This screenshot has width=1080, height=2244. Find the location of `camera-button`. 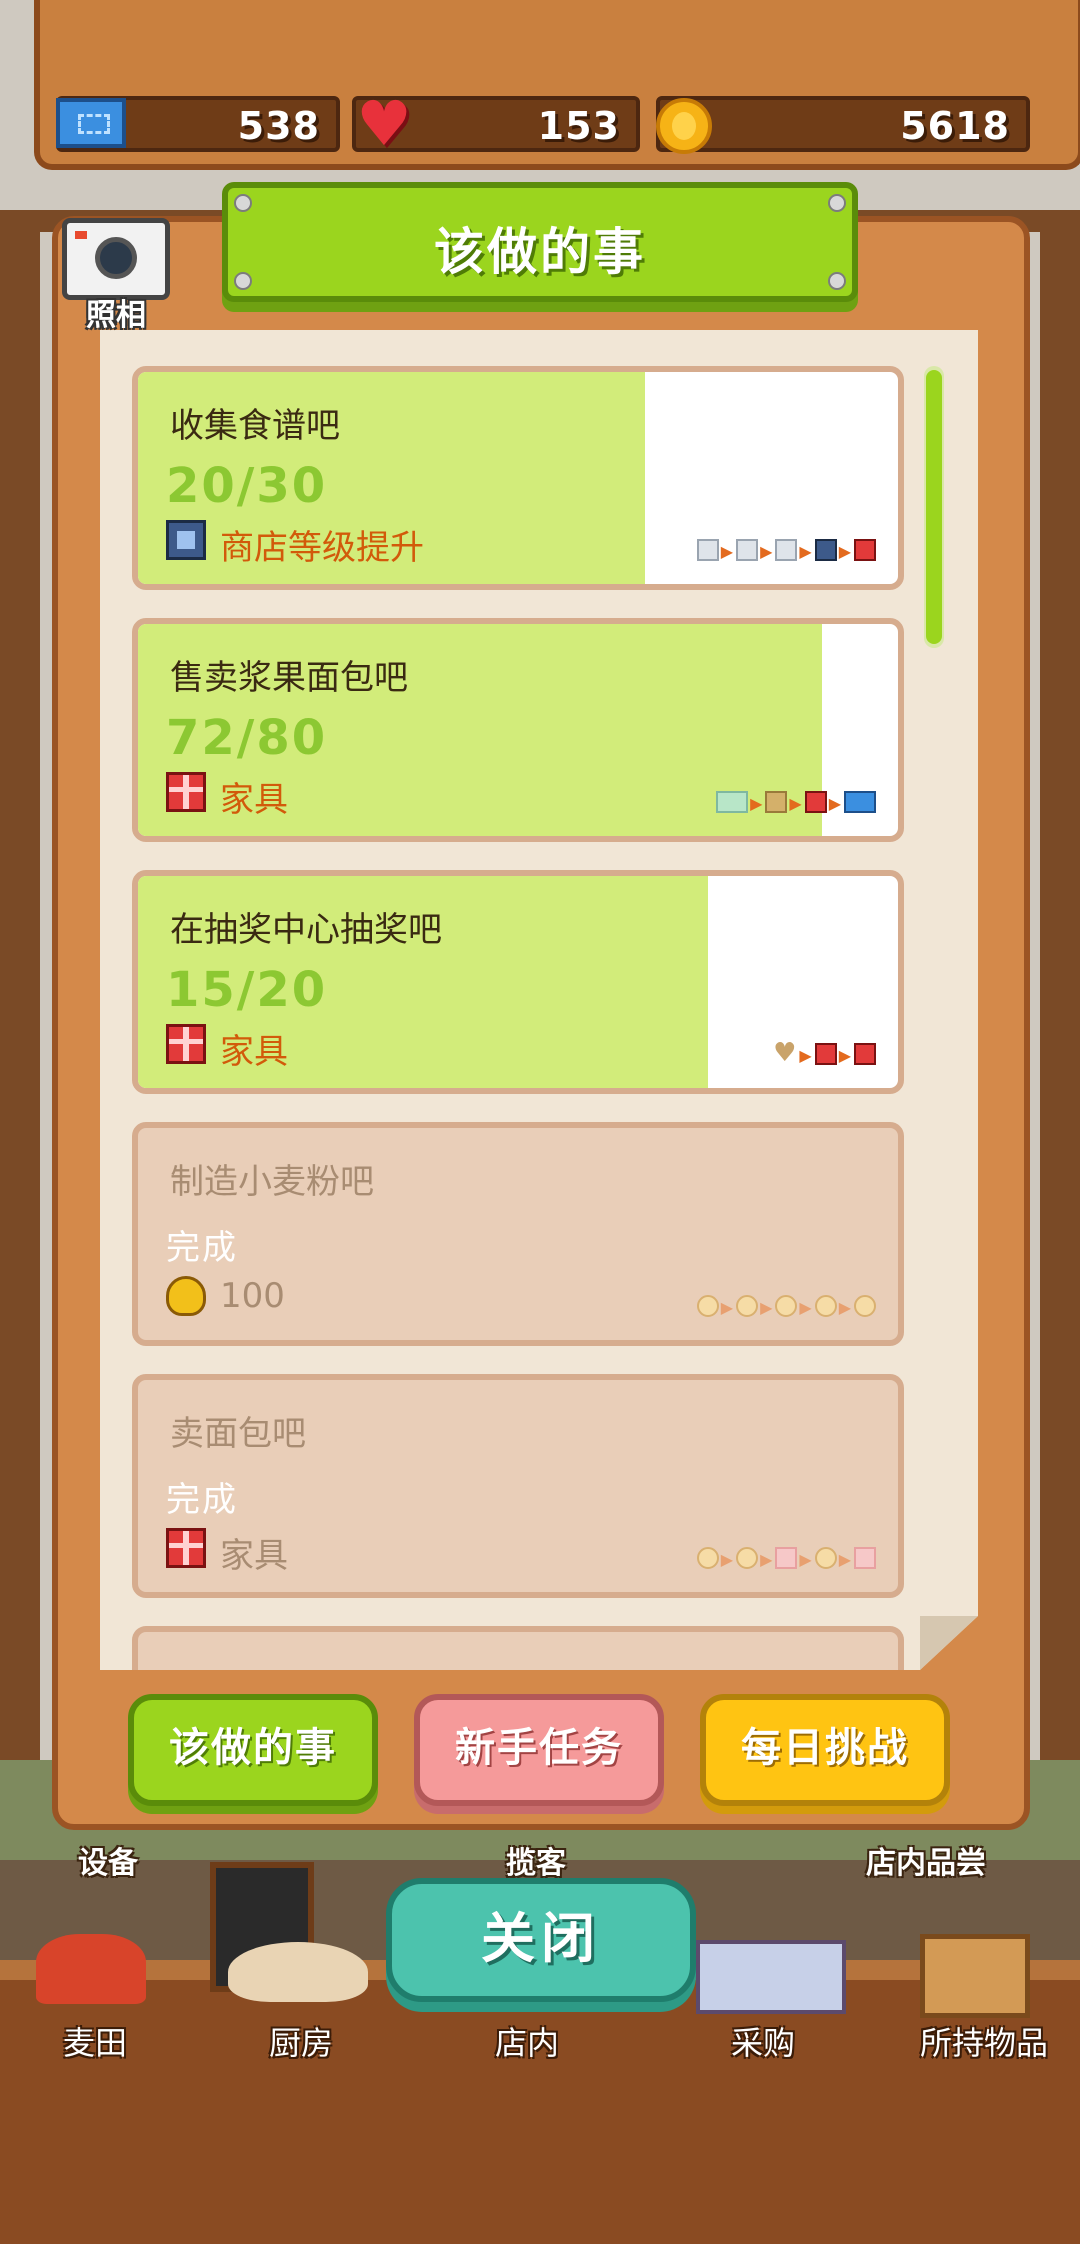

camera-button is located at coordinates (116, 259).